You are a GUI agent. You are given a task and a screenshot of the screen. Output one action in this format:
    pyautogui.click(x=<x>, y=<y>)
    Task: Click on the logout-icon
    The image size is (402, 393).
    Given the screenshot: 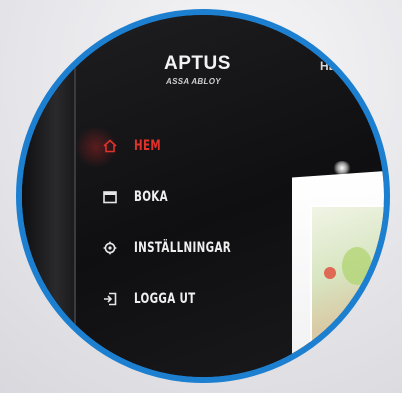 What is the action you would take?
    pyautogui.click(x=110, y=299)
    